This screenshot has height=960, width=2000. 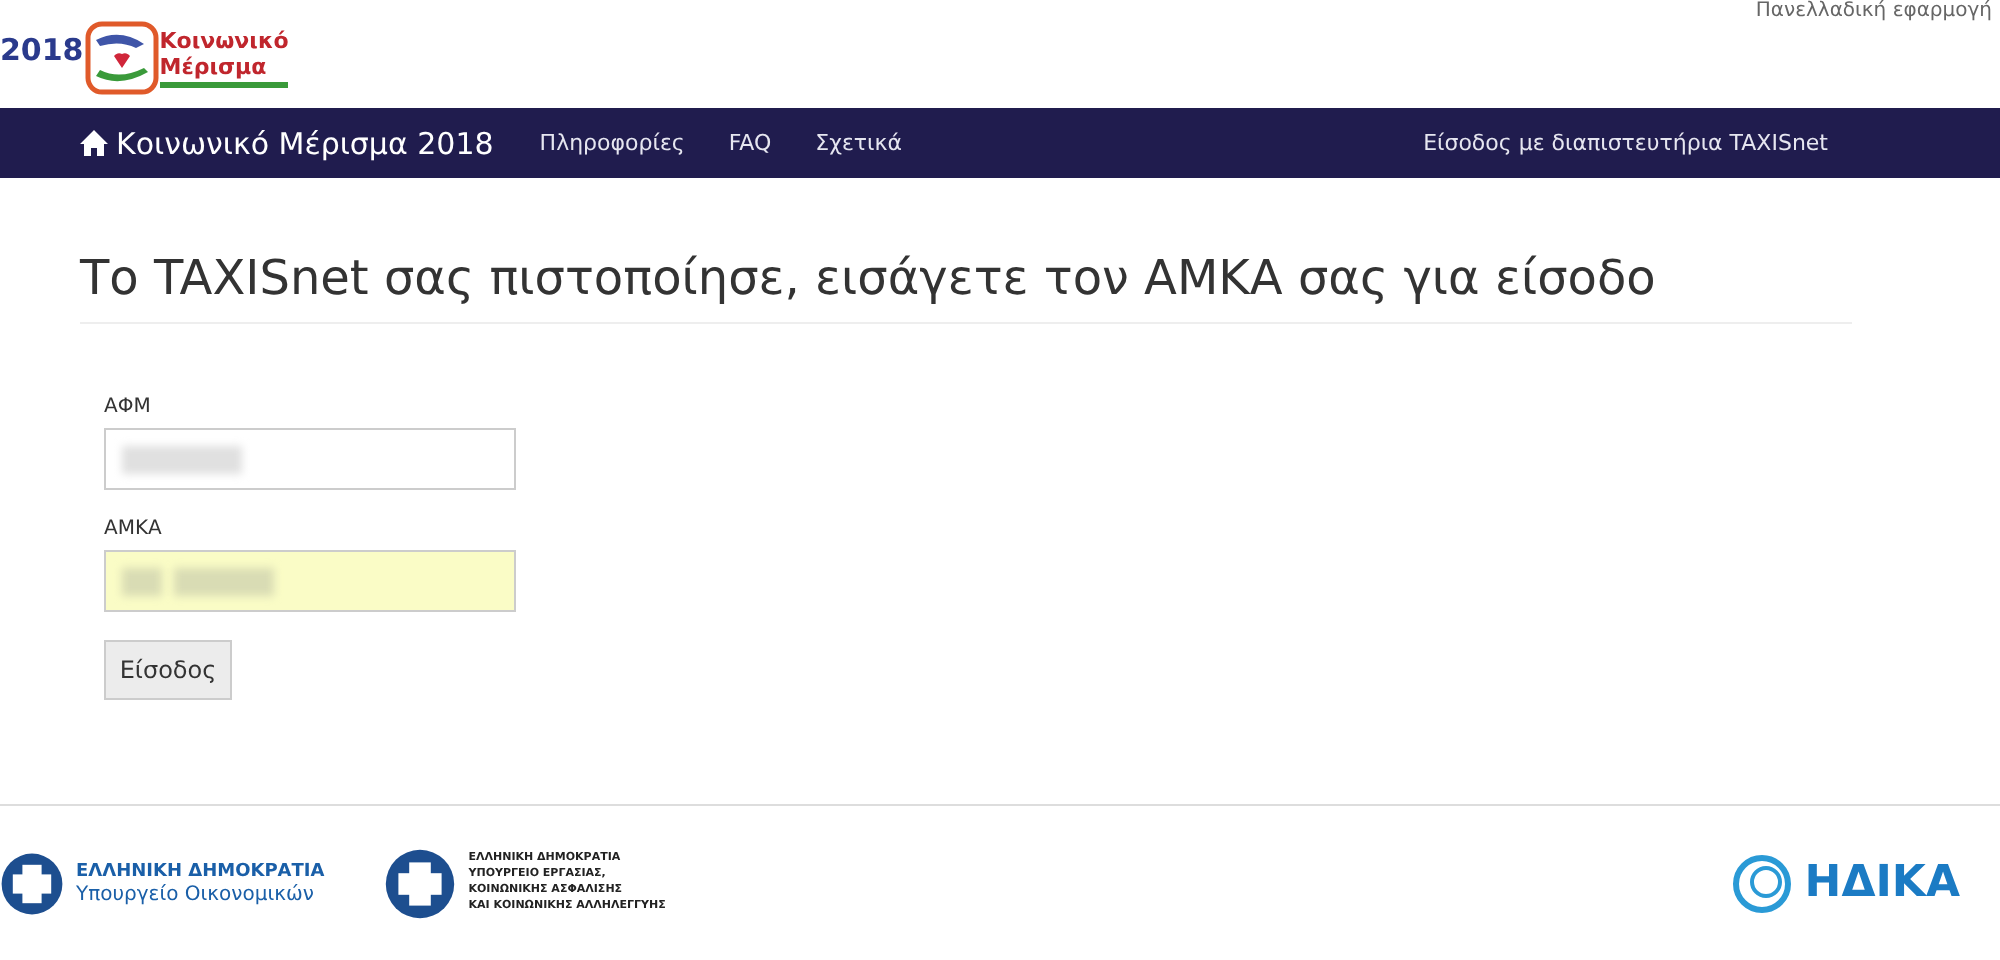 I want to click on logo-year: 2018, so click(x=42, y=50).